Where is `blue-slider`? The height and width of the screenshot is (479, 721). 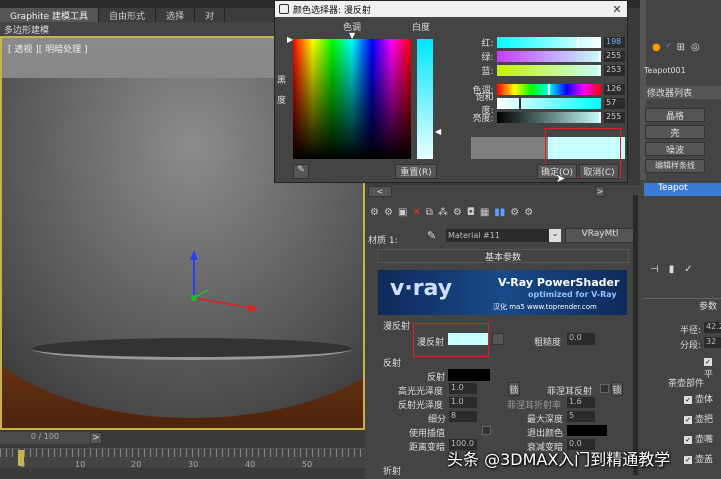
blue-slider is located at coordinates (548, 70).